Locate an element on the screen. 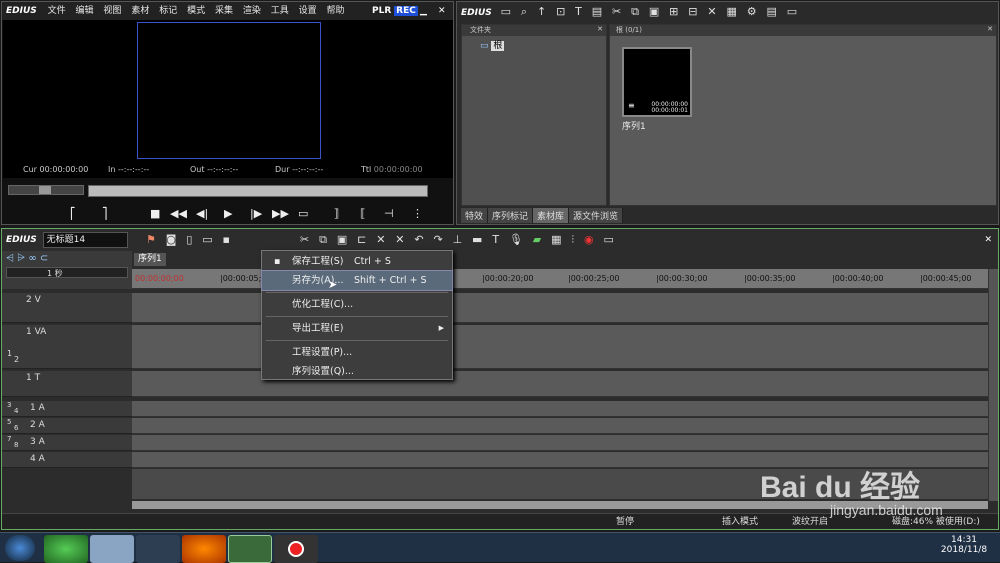  save-icon: ▪ is located at coordinates (226, 240).